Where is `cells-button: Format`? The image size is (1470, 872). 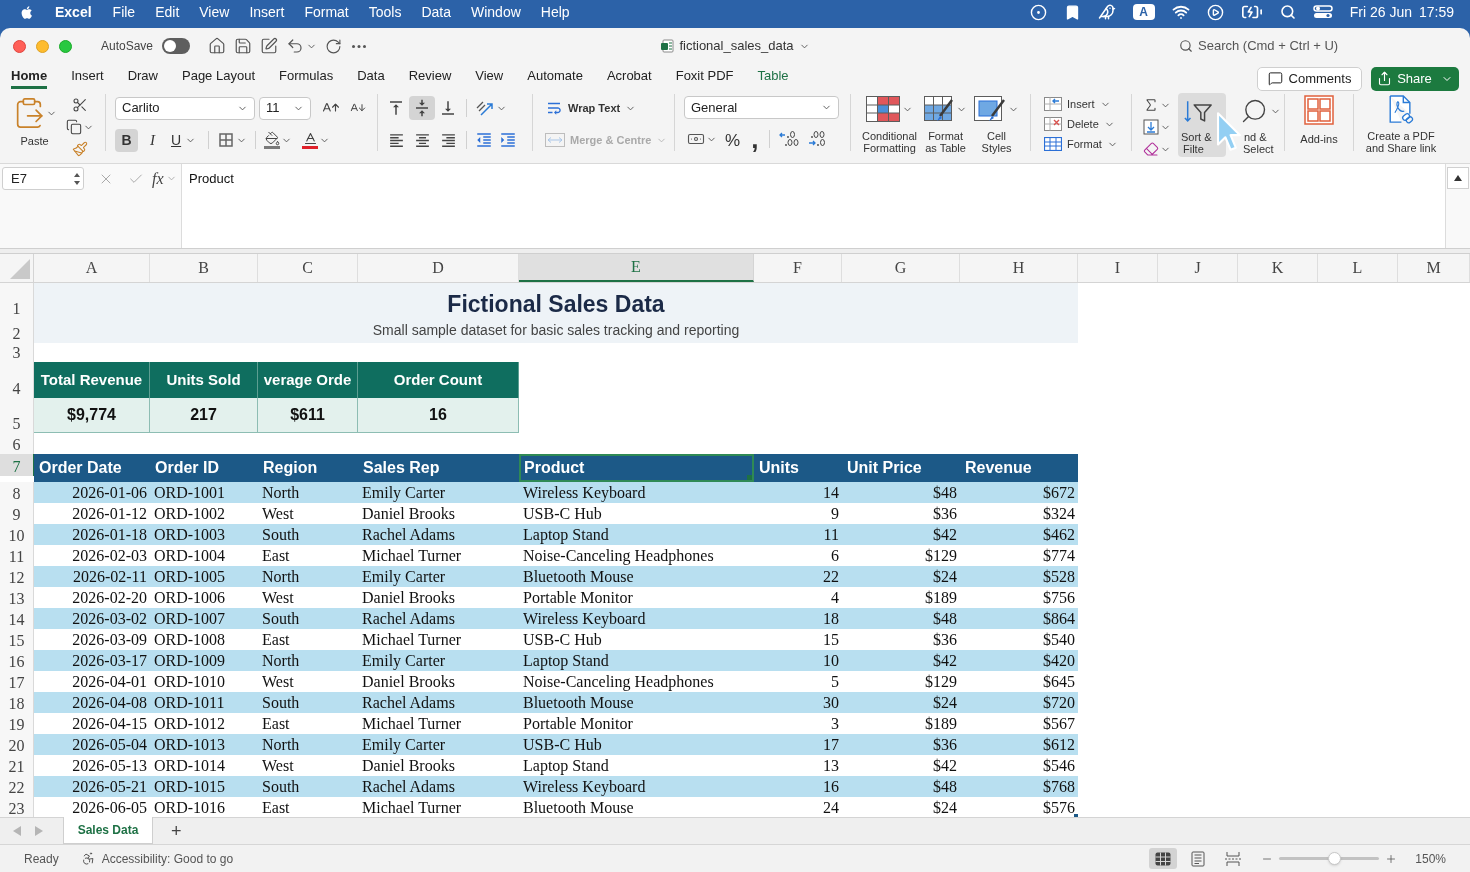 cells-button: Format is located at coordinates (1087, 144).